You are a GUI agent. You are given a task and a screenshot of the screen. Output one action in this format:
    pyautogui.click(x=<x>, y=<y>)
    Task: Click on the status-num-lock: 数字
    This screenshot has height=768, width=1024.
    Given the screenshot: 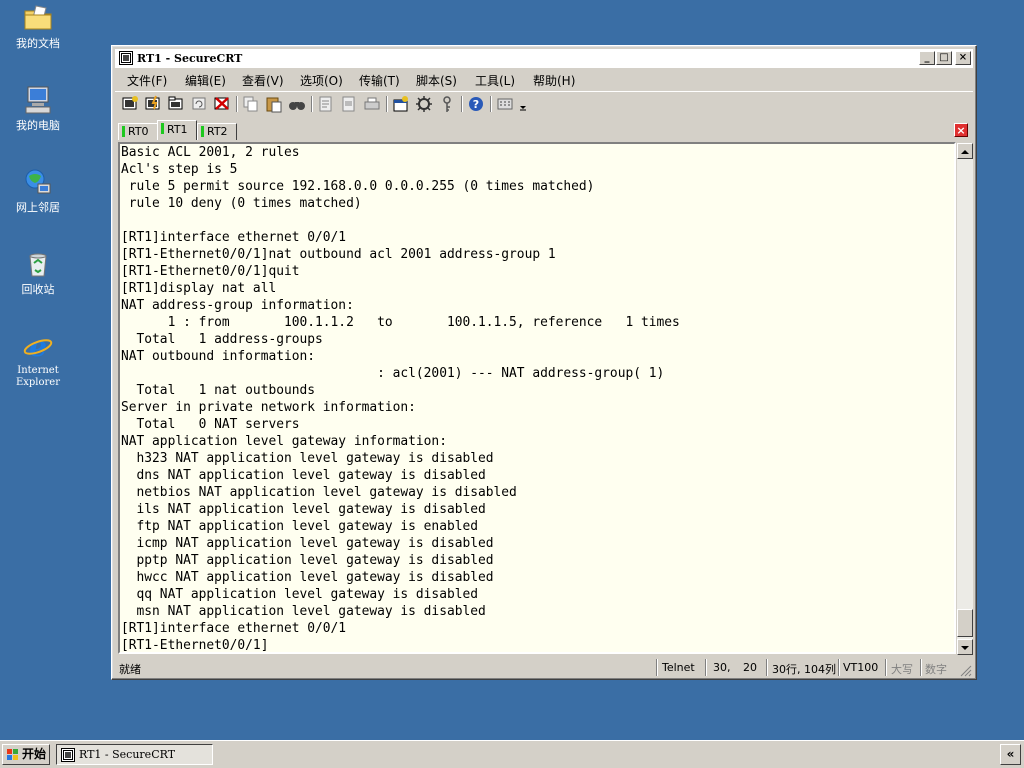 What is the action you would take?
    pyautogui.click(x=936, y=669)
    